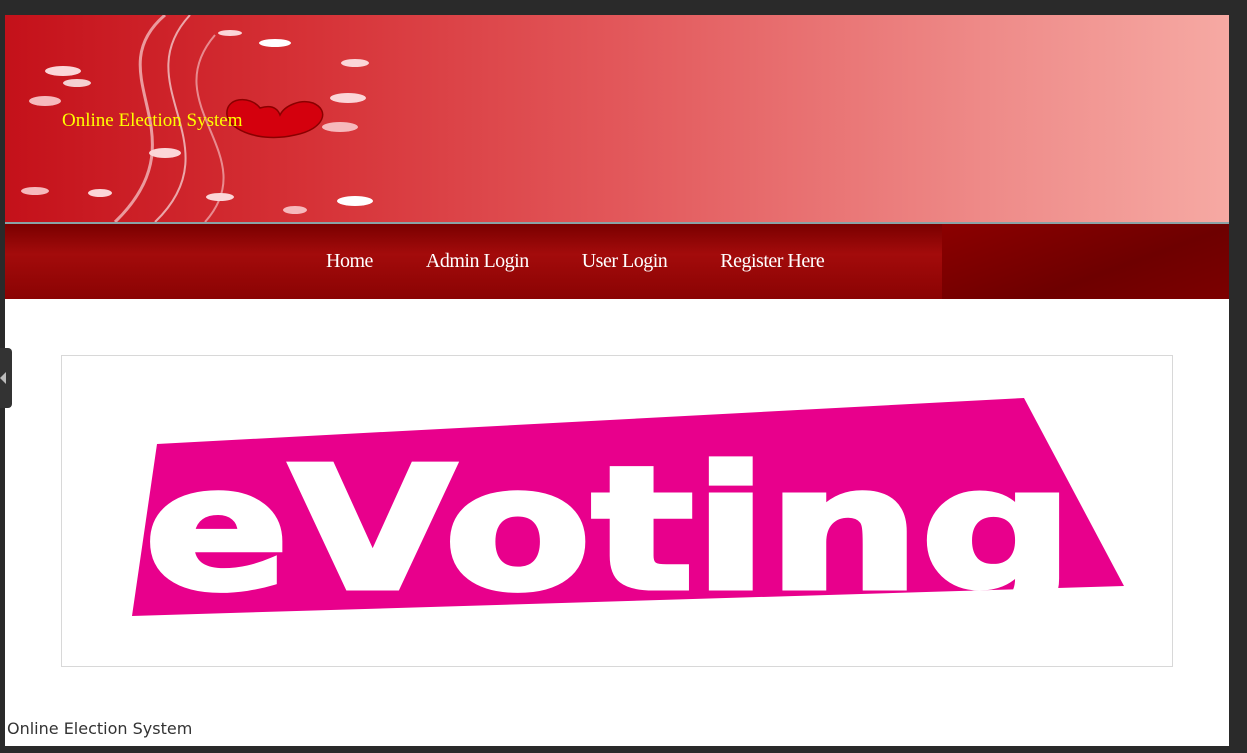 This screenshot has width=1247, height=753. I want to click on nav-item-user-login: User Login, so click(625, 261).